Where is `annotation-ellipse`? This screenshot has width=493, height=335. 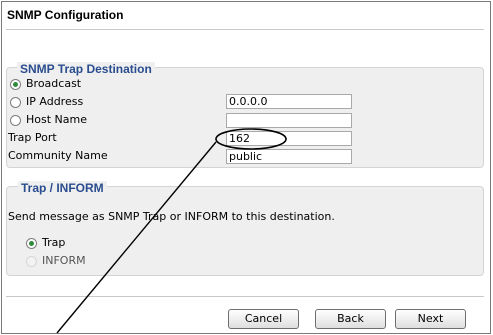
annotation-ellipse is located at coordinates (251, 139).